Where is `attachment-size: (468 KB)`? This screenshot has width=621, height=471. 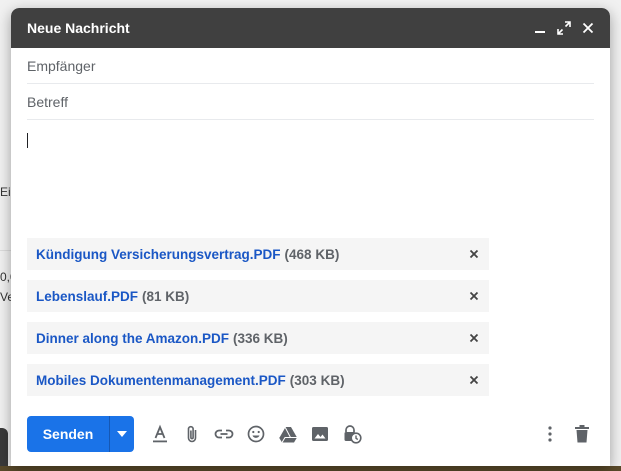 attachment-size: (468 KB) is located at coordinates (312, 254).